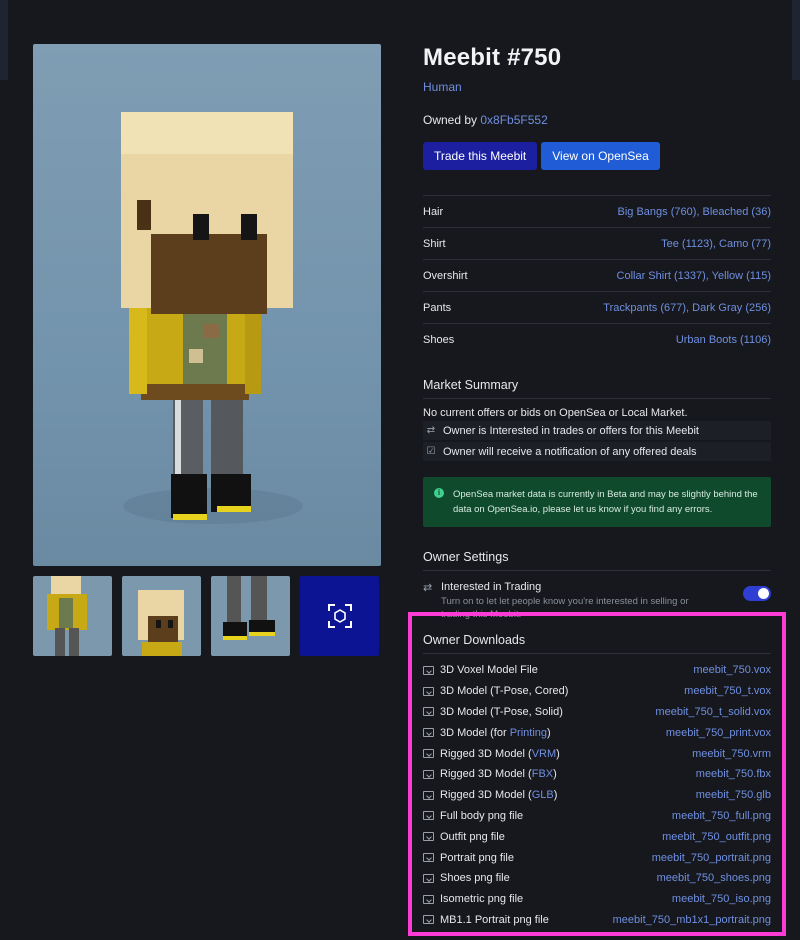 This screenshot has width=800, height=940. Describe the element at coordinates (694, 276) in the screenshot. I see `trait-value-link: Collar Shirt (1337), Yellow (115)` at that location.